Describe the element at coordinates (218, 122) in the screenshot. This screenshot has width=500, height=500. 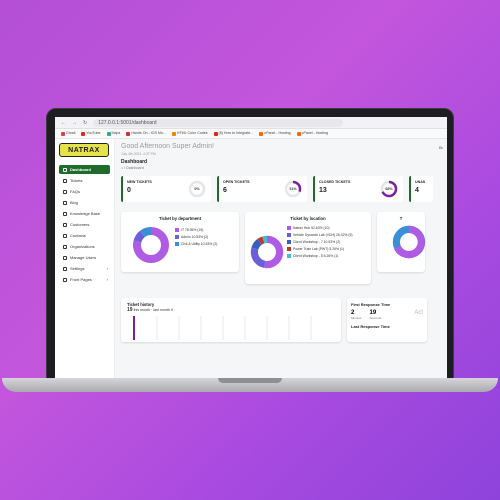
I see `url-field: 127.0.0.1:5001/dashboard` at that location.